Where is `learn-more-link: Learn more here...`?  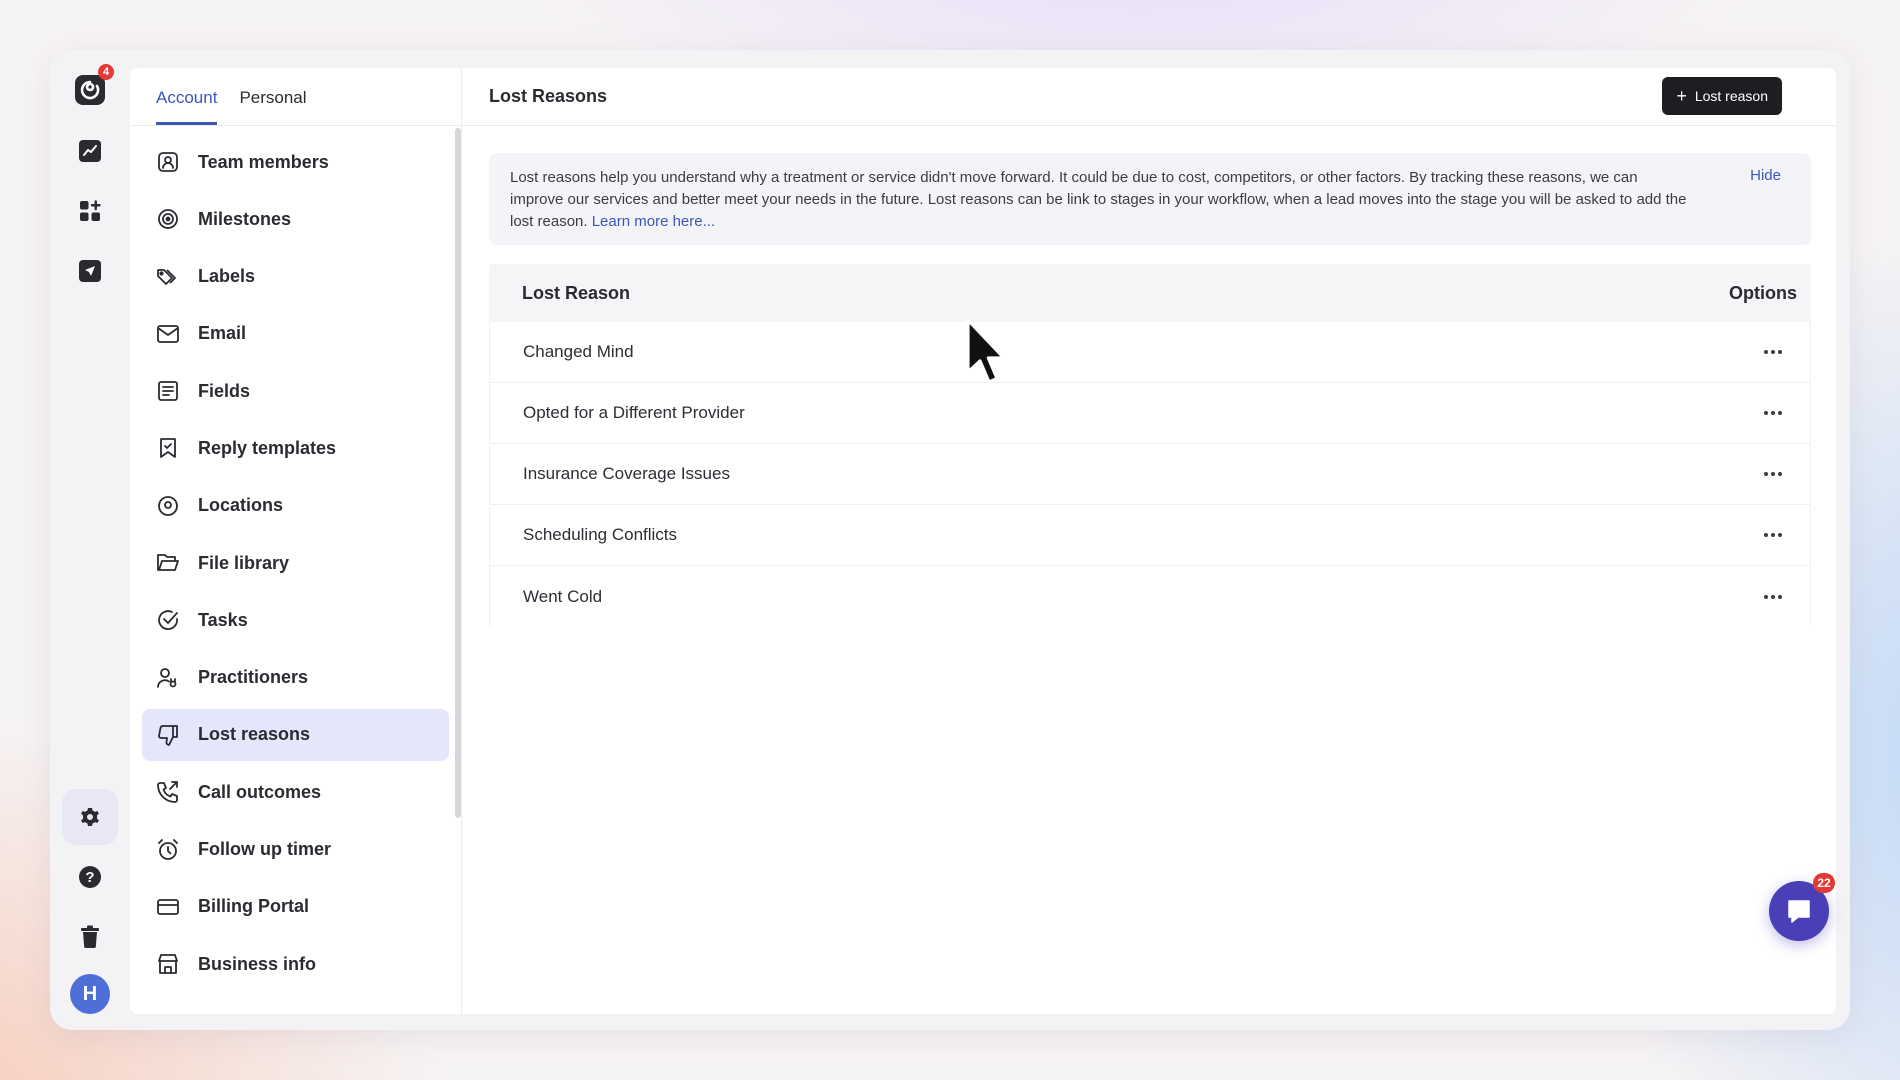
learn-more-link: Learn more here... is located at coordinates (653, 221).